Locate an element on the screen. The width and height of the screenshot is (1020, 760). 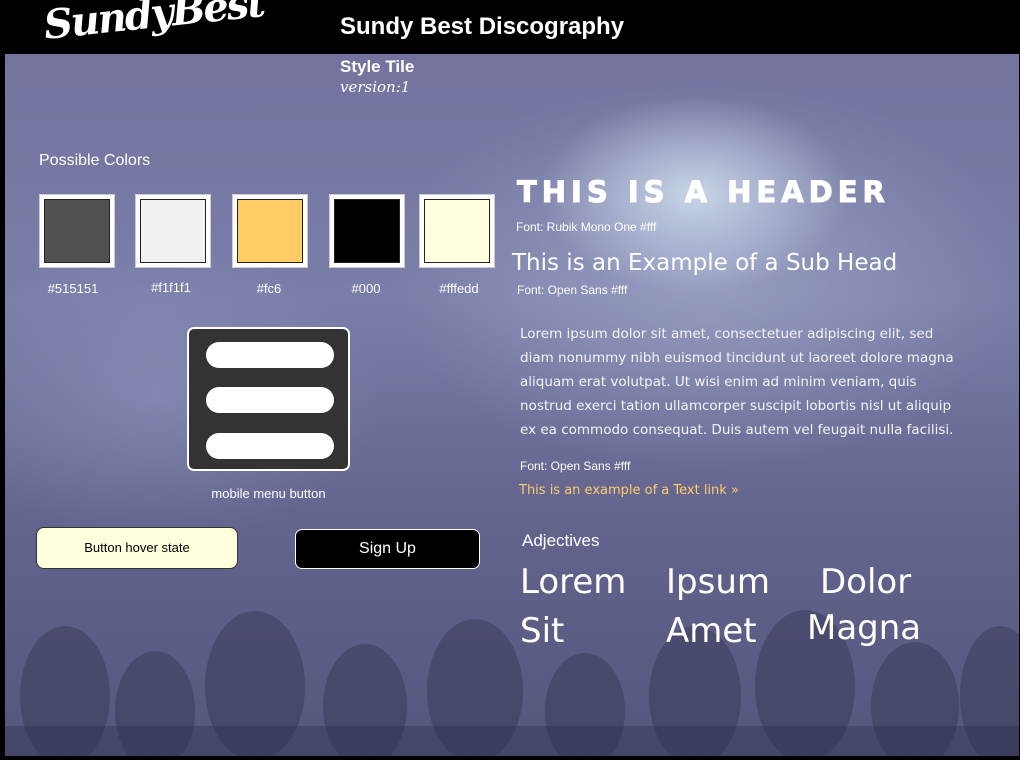
swatch-light-gray is located at coordinates (173, 231).